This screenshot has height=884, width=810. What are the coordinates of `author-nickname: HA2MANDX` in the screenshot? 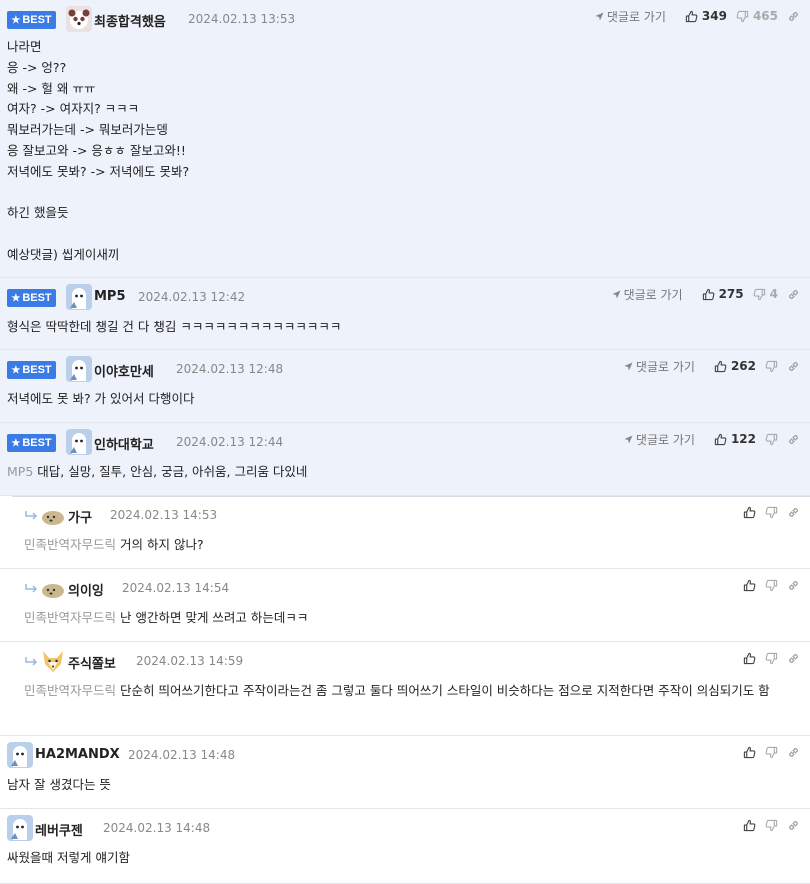 It's located at (77, 754).